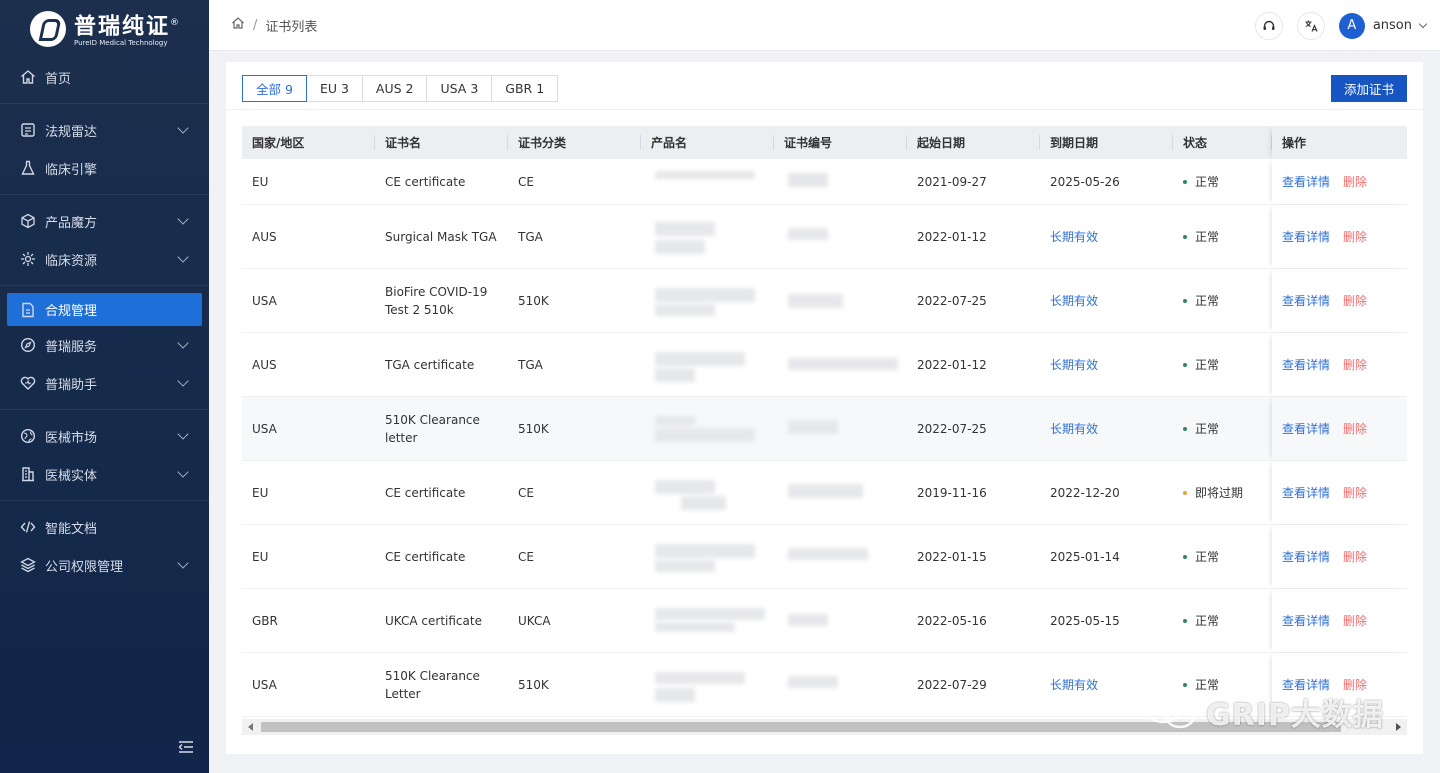 The width and height of the screenshot is (1440, 773). What do you see at coordinates (1295, 715) in the screenshot?
I see `watermark-text: GRIP大数据` at bounding box center [1295, 715].